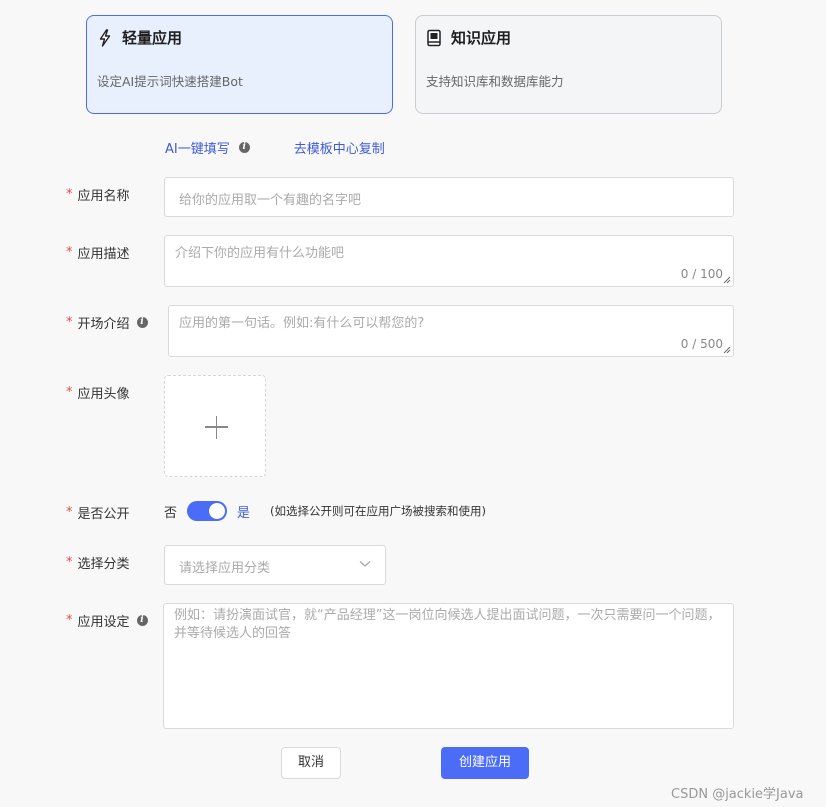  What do you see at coordinates (107, 322) in the screenshot?
I see `intro-label: * 开场介绍 i` at bounding box center [107, 322].